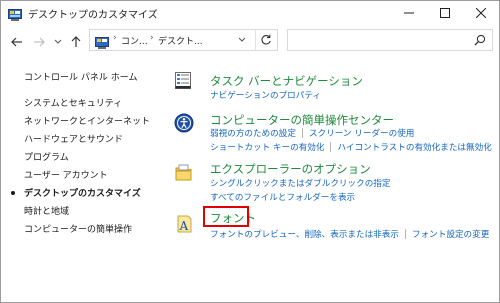 The image size is (500, 303). I want to click on current-page-bullet-icon, so click(13, 193).